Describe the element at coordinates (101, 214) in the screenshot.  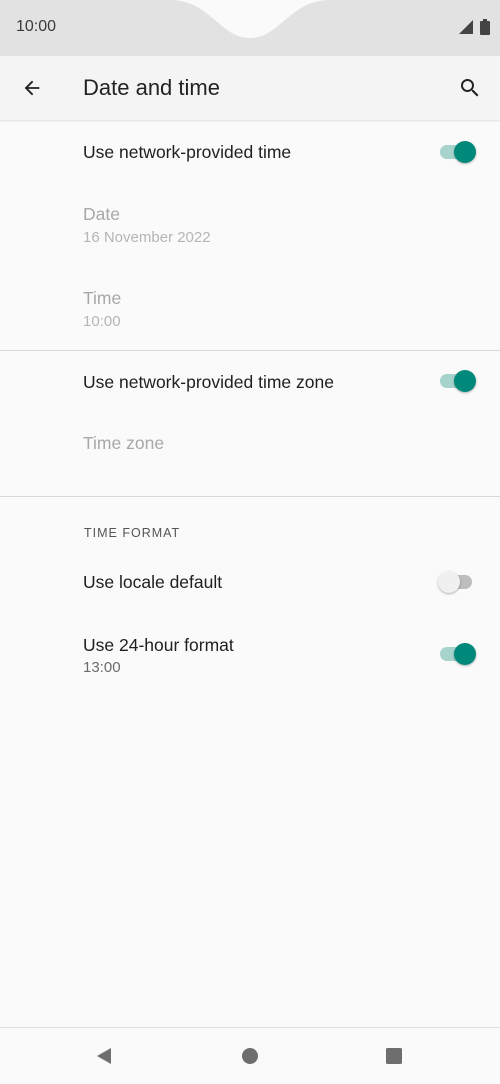
I see `date-label: Date` at that location.